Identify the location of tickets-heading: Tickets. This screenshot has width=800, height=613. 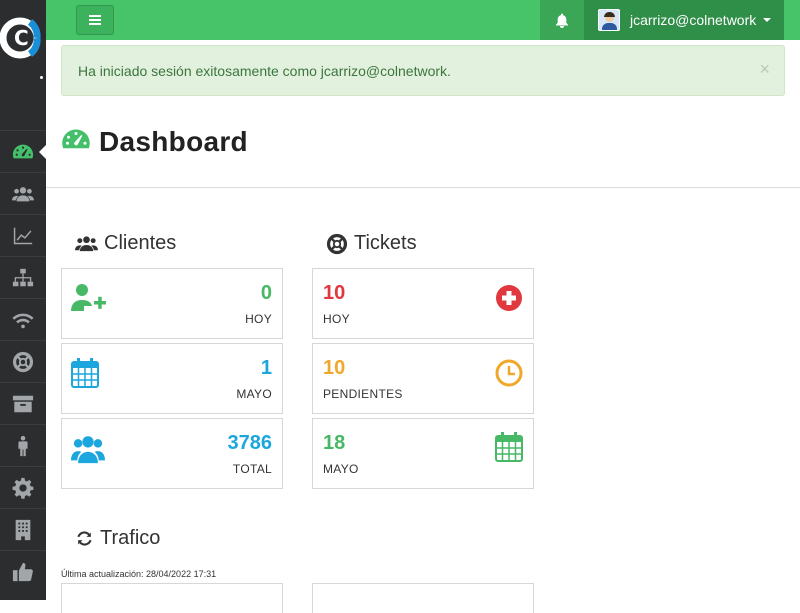
(371, 243).